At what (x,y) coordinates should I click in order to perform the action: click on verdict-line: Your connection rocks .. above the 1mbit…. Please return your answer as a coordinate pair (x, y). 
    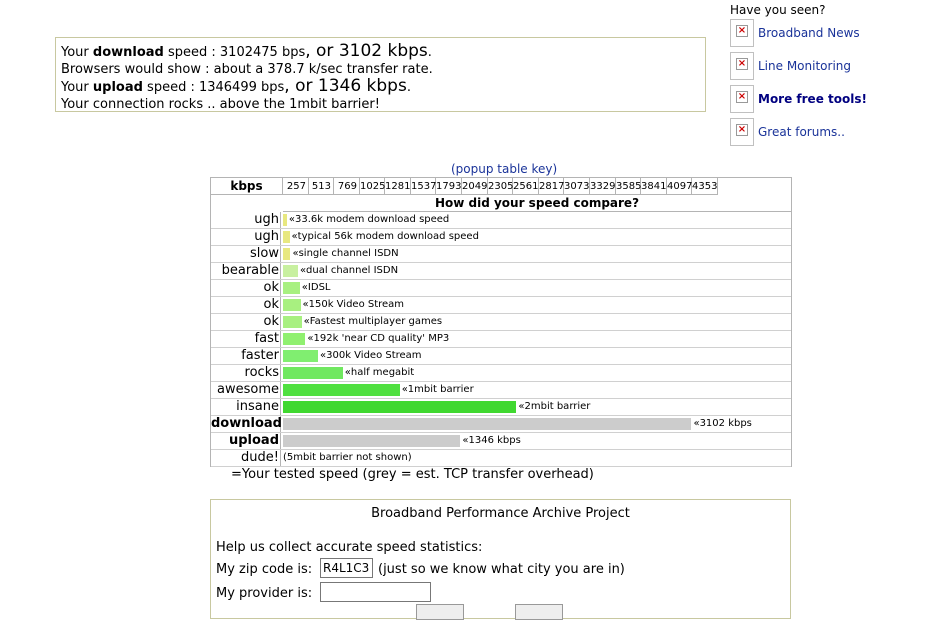
    Looking at the image, I should click on (220, 104).